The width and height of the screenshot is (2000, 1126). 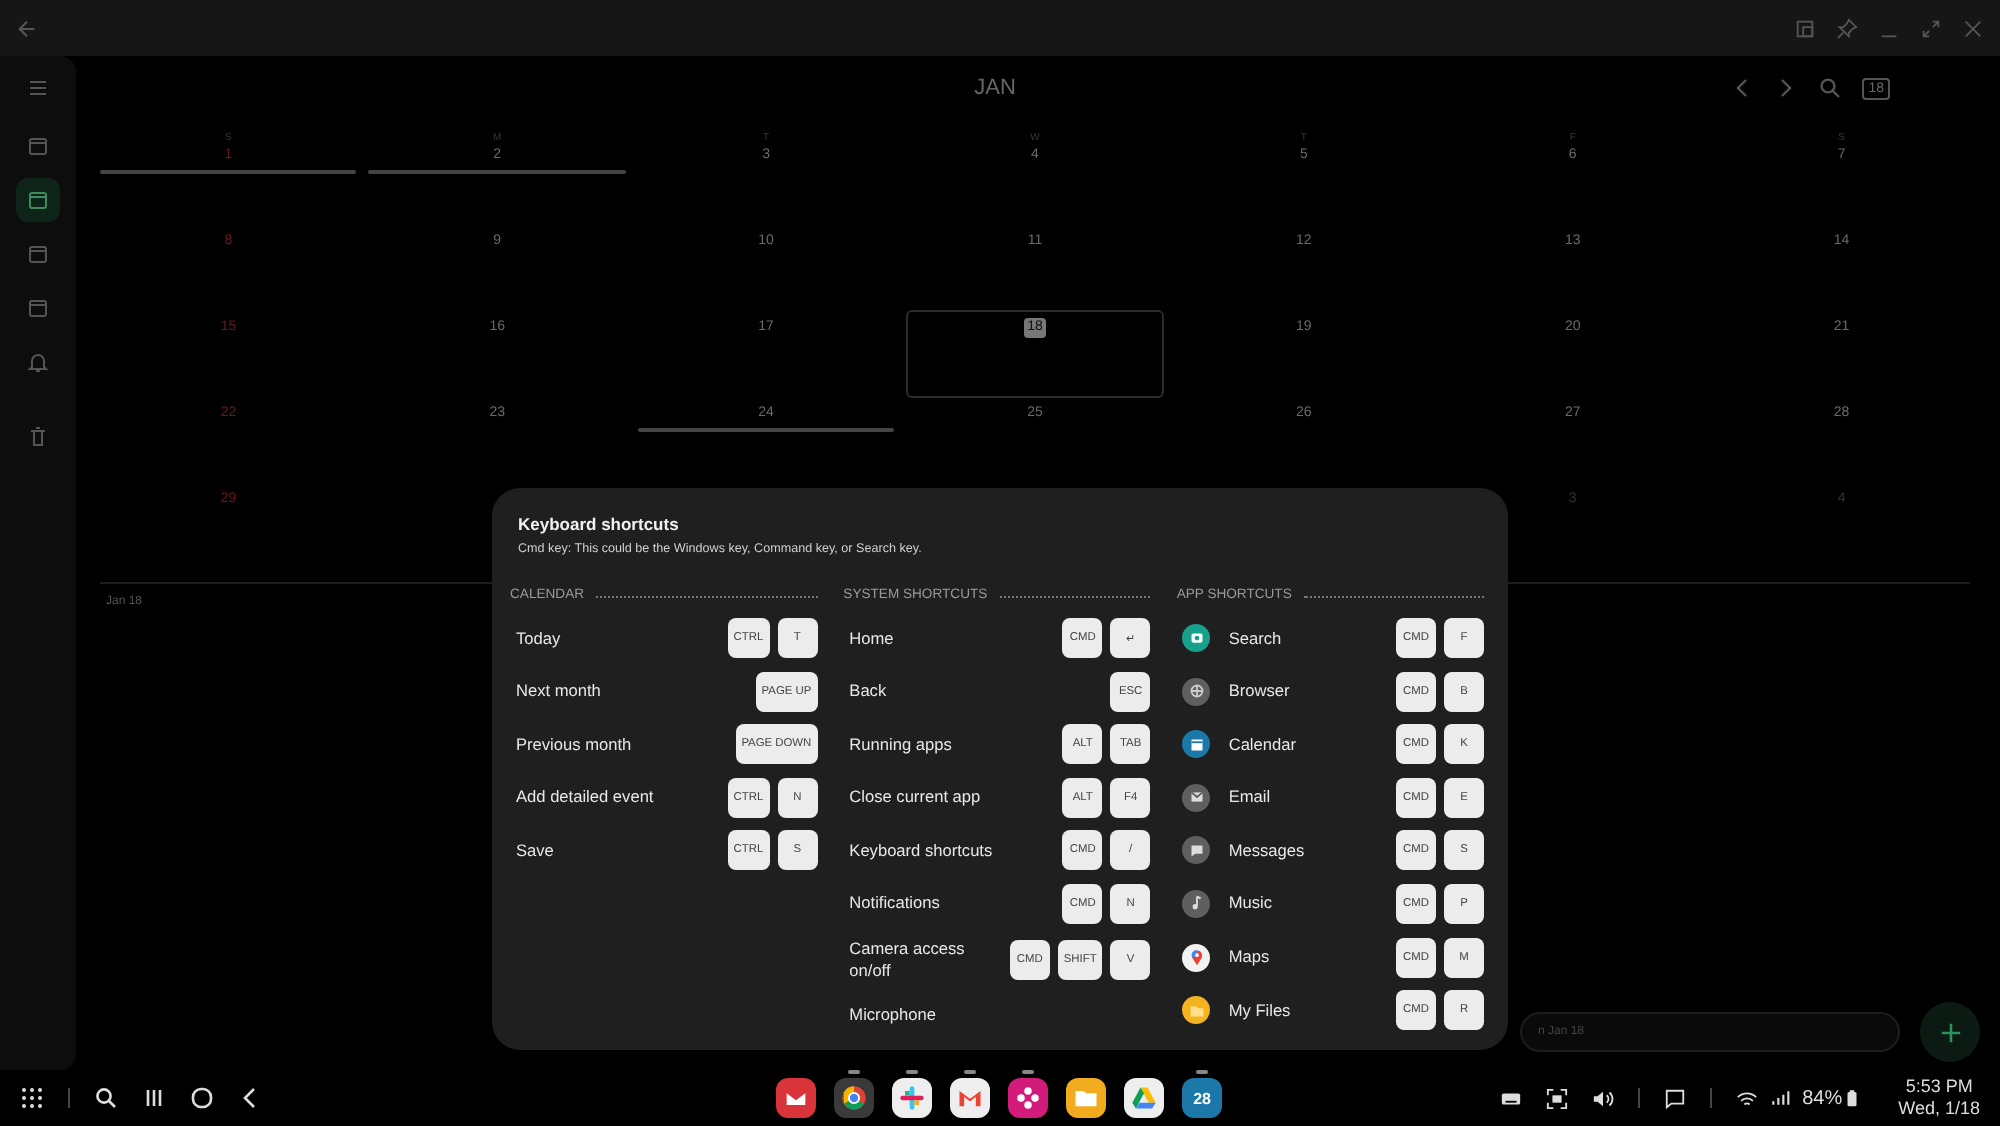 What do you see at coordinates (869, 691) in the screenshot?
I see `shortcut-label: Back` at bounding box center [869, 691].